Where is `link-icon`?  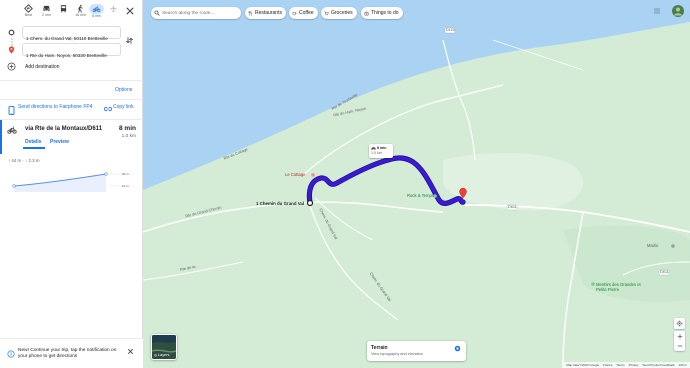
link-icon is located at coordinates (108, 109).